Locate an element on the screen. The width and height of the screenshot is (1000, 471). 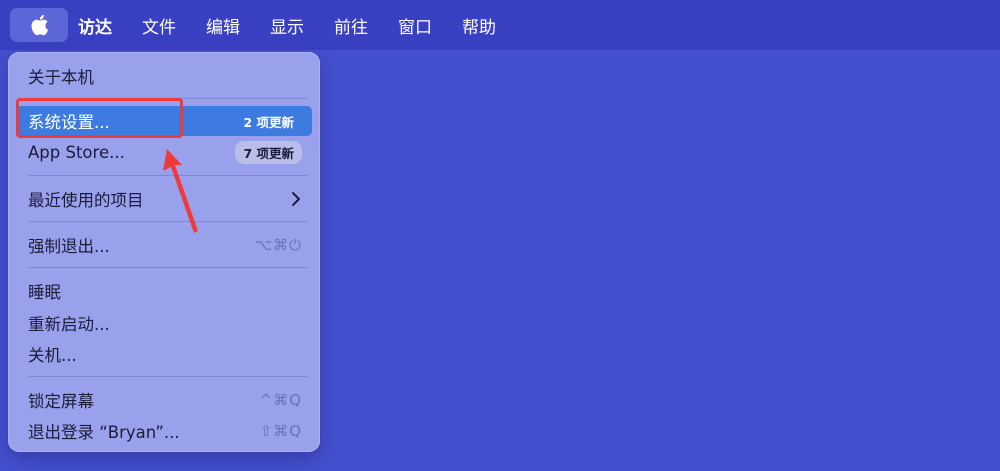
menubar-item-finder: 访达 is located at coordinates (110, 25).